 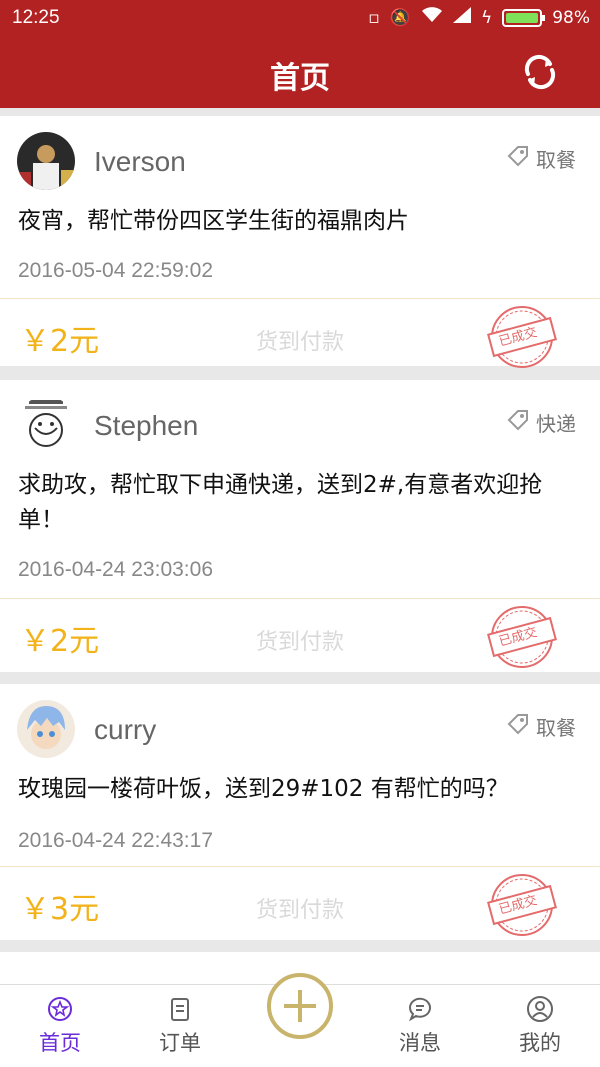 I want to click on refresh-icon, so click(x=540, y=72).